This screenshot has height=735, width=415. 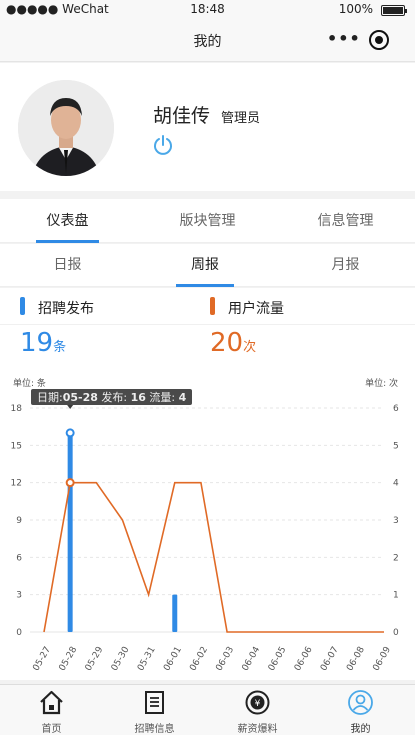 I want to click on x-tick-label: 05-28, so click(x=69, y=658).